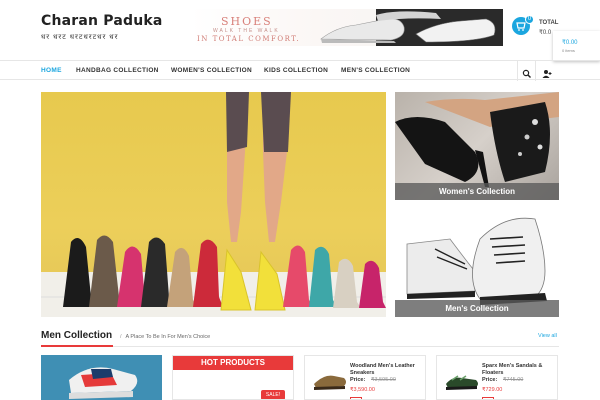 This screenshot has width=600, height=400. I want to click on old-price: ₹745.00, so click(513, 380).